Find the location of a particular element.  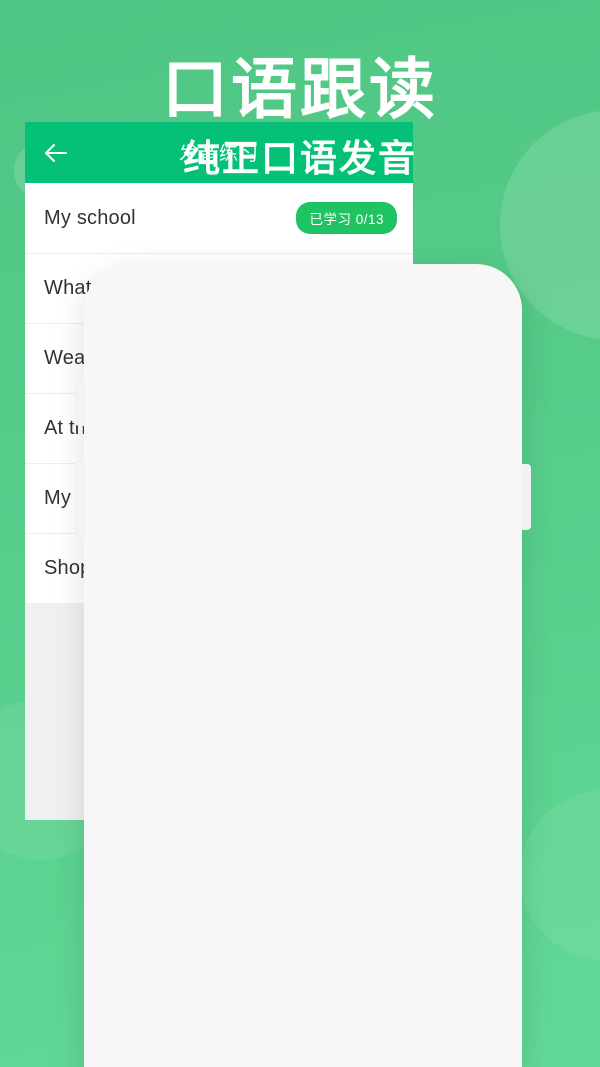

hero-headline: 口语跟读 纯正口语发音 is located at coordinates (300, 116).